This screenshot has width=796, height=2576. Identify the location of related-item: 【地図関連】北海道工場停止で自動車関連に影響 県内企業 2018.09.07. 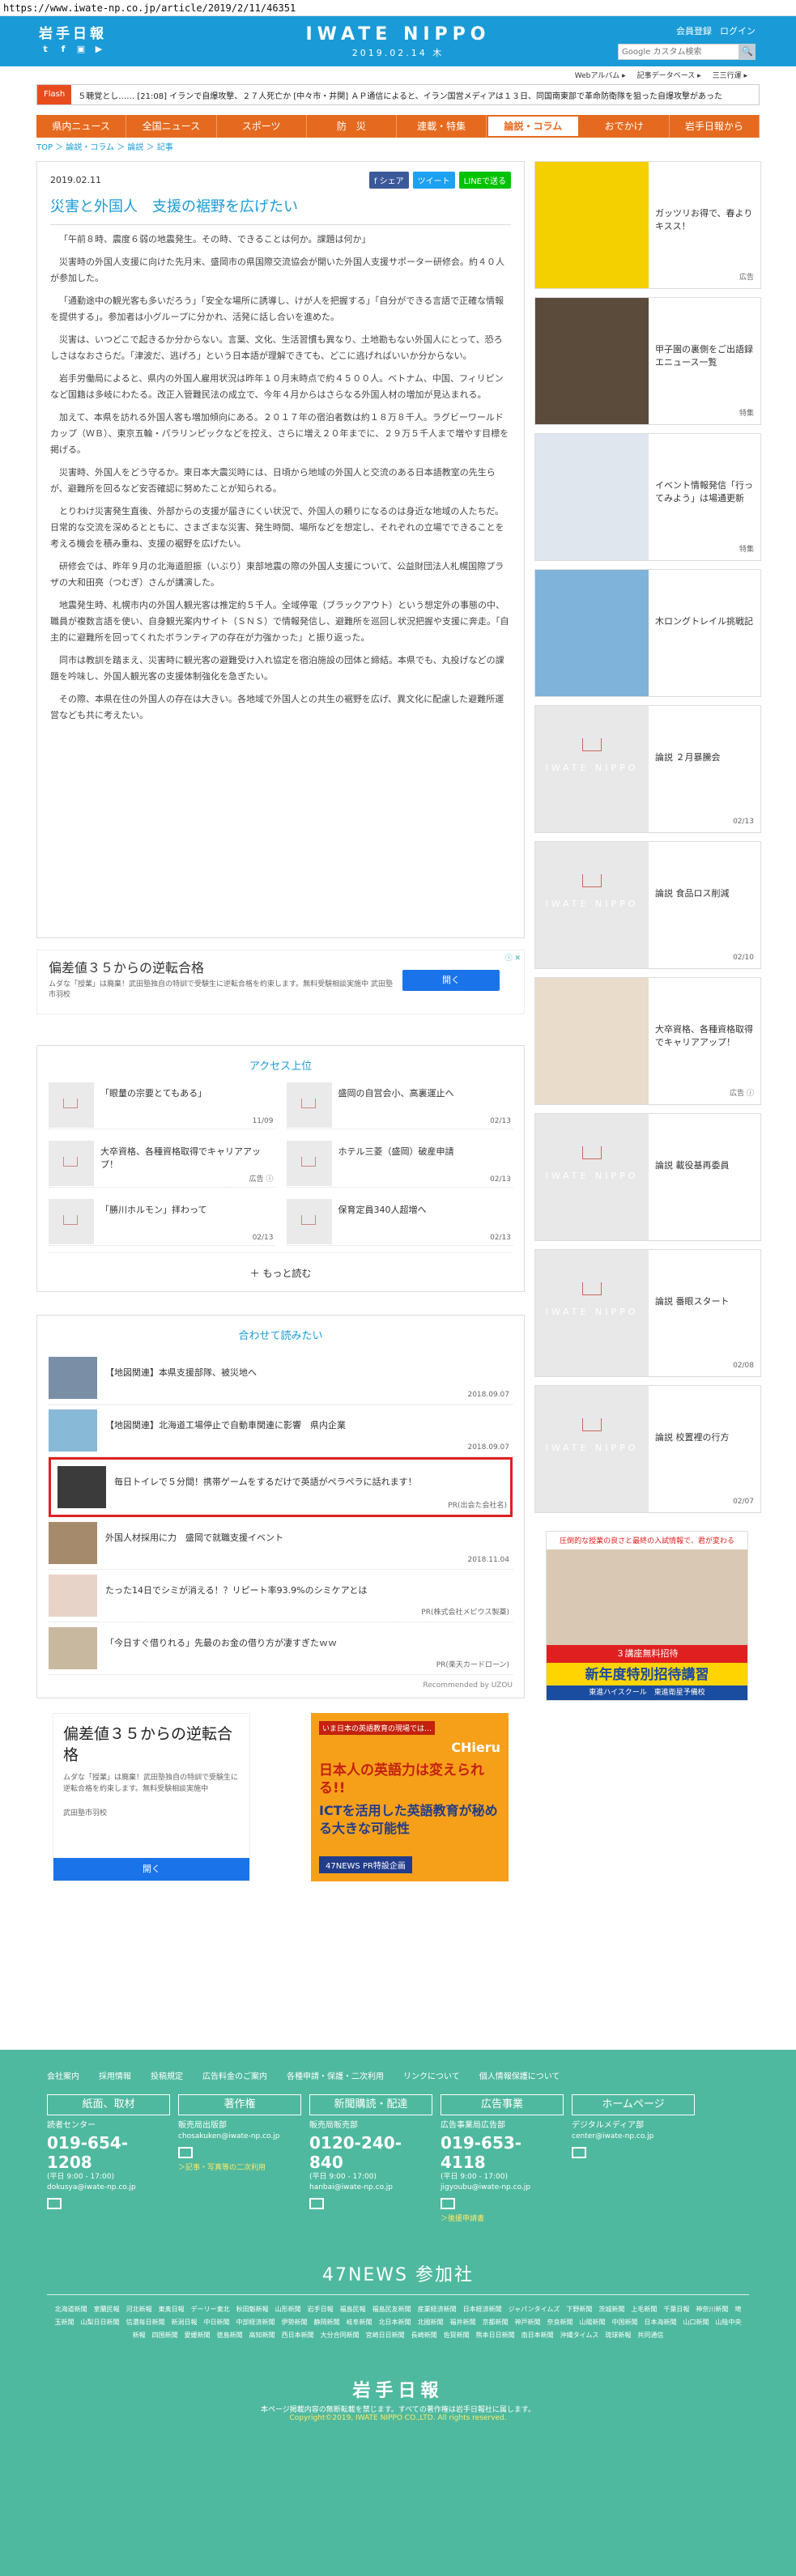
(281, 1431).